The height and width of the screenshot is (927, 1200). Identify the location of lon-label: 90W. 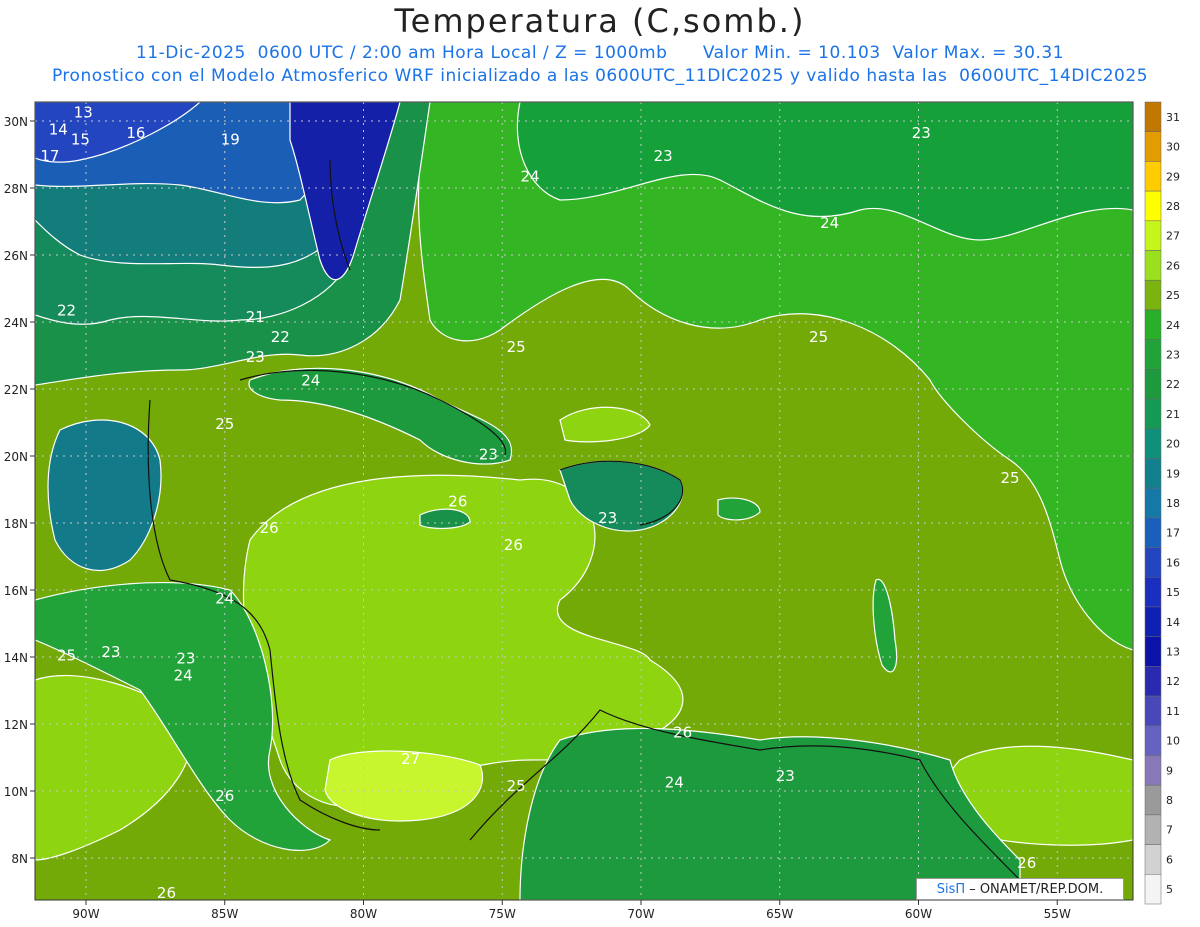
(85, 914).